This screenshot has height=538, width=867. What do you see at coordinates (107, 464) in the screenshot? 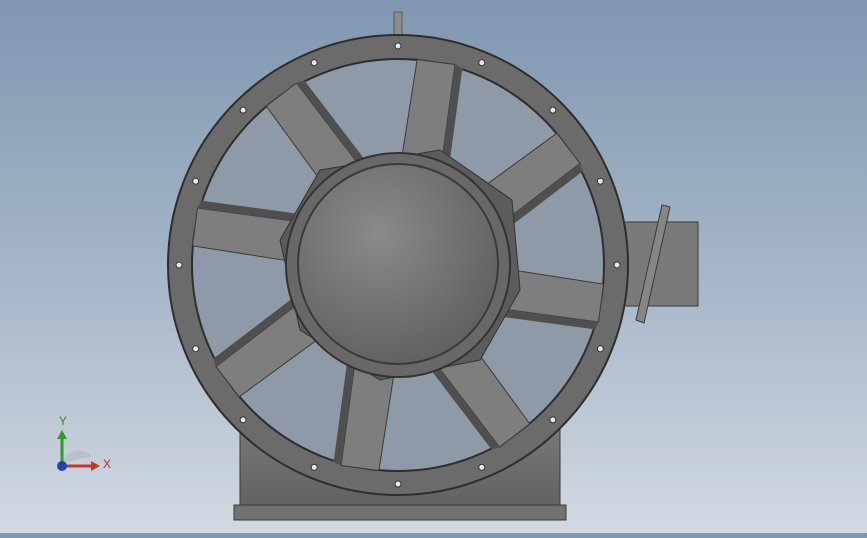
I see `x-axis-label: X` at bounding box center [107, 464].